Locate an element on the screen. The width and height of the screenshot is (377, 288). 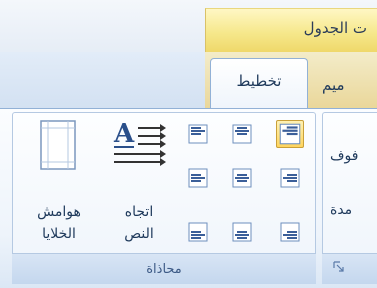
align-bottom-right-icon is located at coordinates (290, 232).